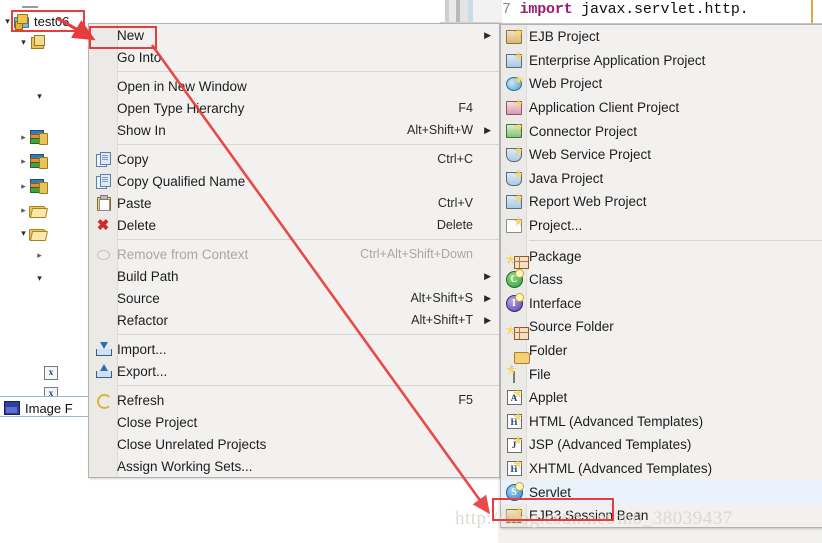 The width and height of the screenshot is (822, 543). I want to click on tree-item-library-2: ▸, so click(33, 161).